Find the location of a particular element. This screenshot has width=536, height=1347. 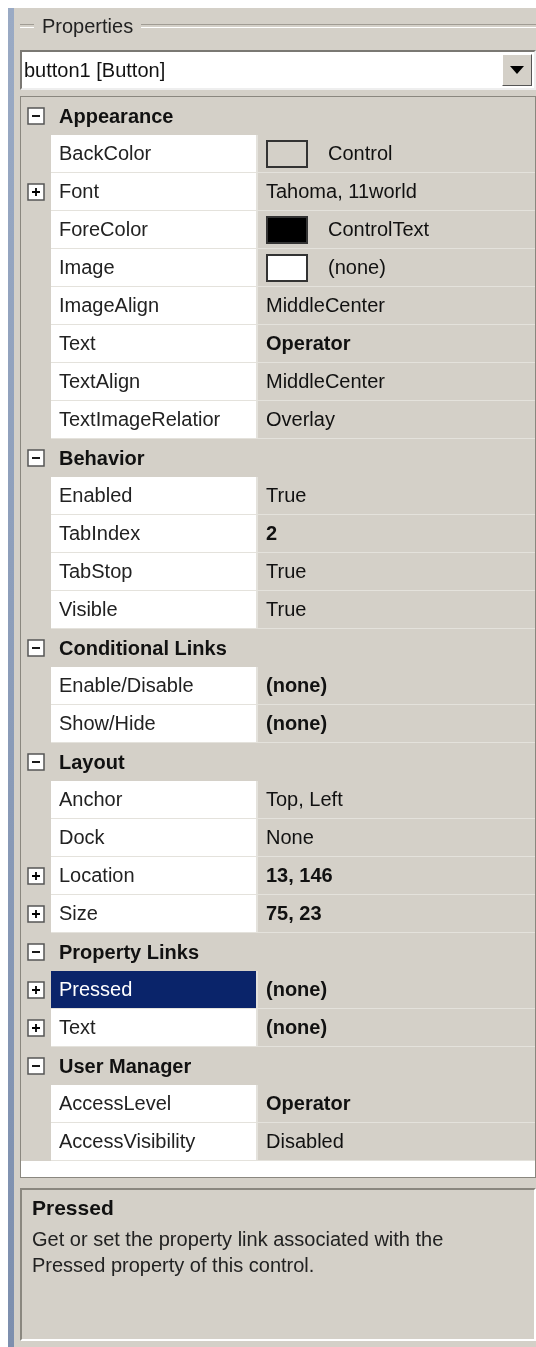

property-value: Tahoma, 11world is located at coordinates (396, 192).